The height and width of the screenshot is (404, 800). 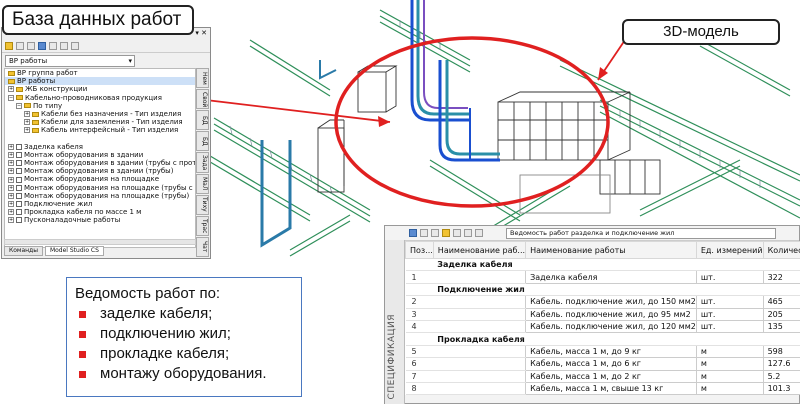 I want to click on open-folder-icon, so click(x=9, y=45).